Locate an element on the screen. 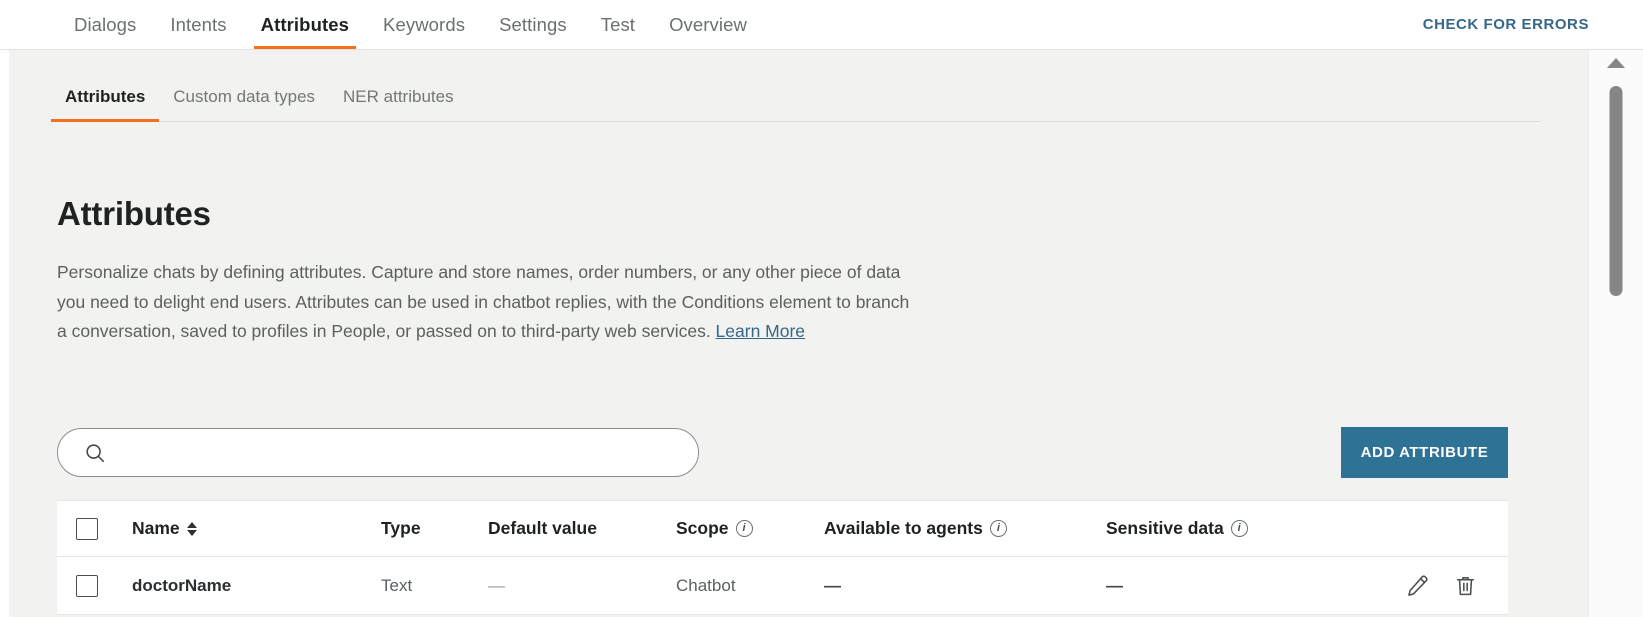  info-icon-scope: i is located at coordinates (744, 528).